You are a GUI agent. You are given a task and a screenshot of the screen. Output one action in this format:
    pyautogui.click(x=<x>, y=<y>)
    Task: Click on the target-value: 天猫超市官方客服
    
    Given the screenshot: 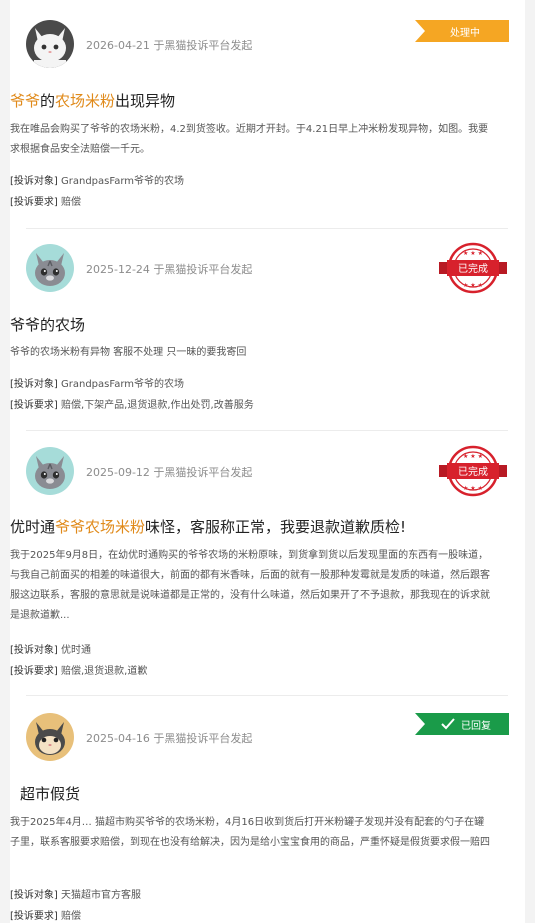 What is the action you would take?
    pyautogui.click(x=101, y=895)
    